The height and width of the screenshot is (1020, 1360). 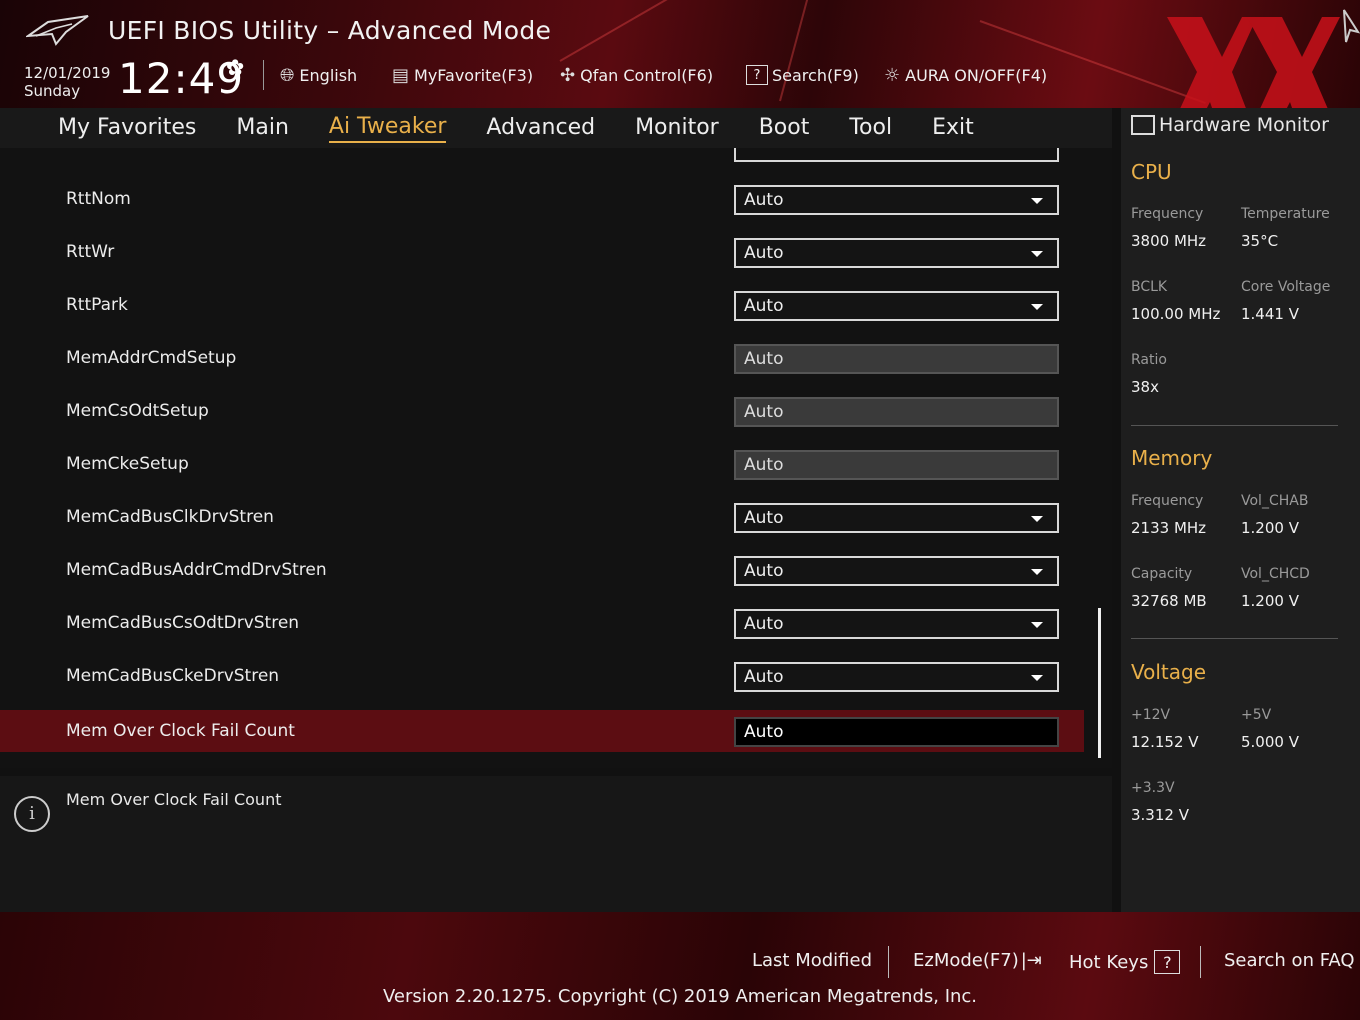 What do you see at coordinates (196, 570) in the screenshot?
I see `setting-label: MemCadBusAddrCmdDrvStren` at bounding box center [196, 570].